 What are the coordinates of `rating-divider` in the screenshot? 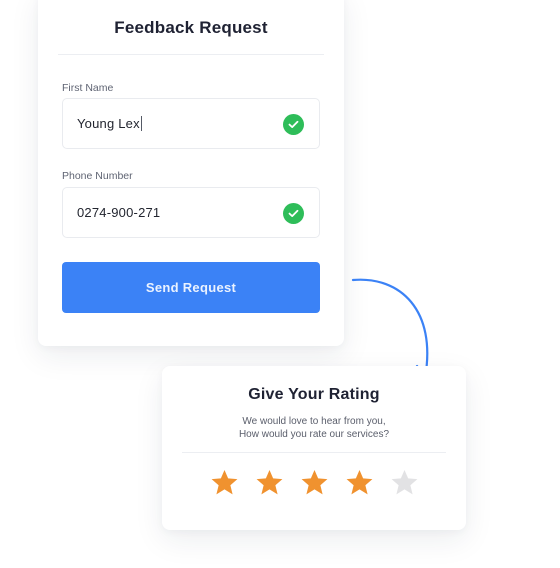 It's located at (314, 452).